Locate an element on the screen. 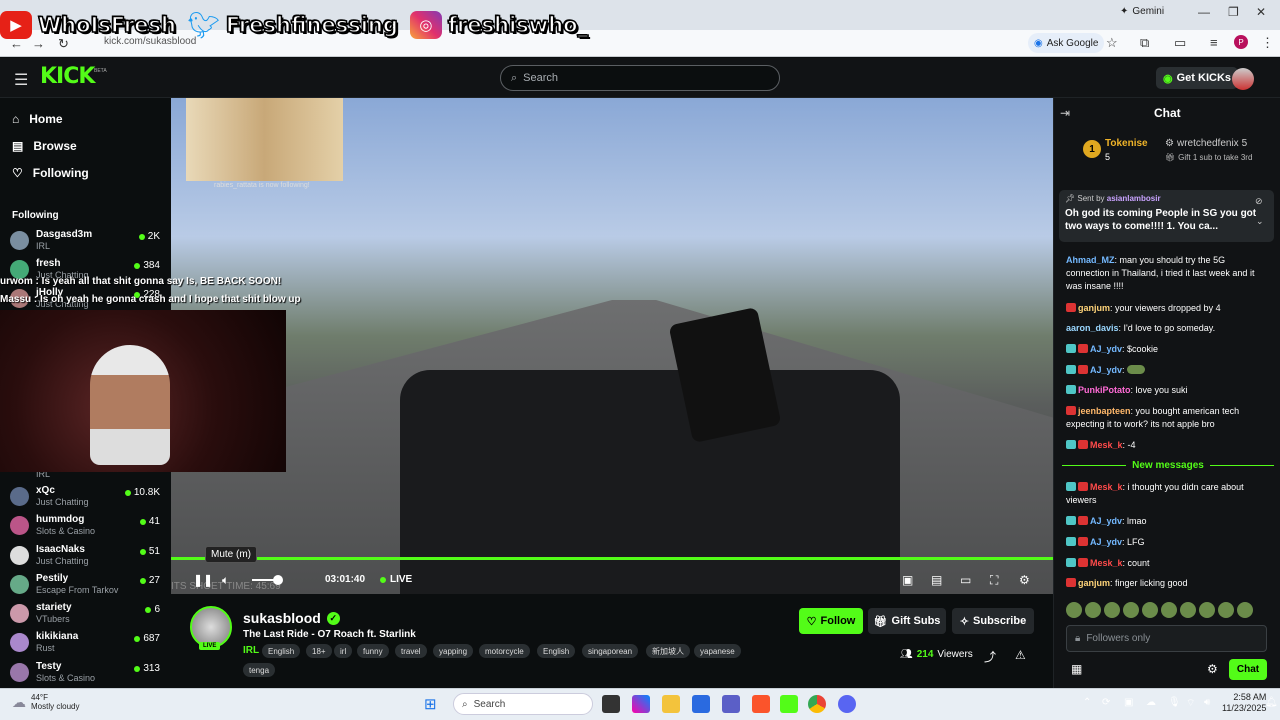 Image resolution: width=1280 pixels, height=720 pixels. media-icon: ≡ is located at coordinates (1214, 42).